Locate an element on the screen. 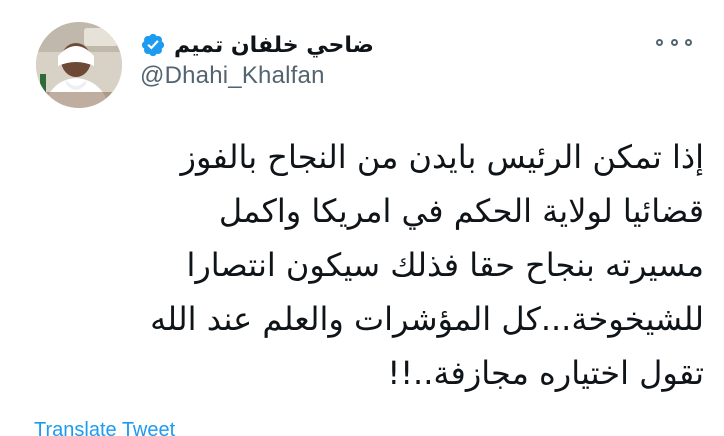 This screenshot has height=436, width=724. profile-photo is located at coordinates (79, 65).